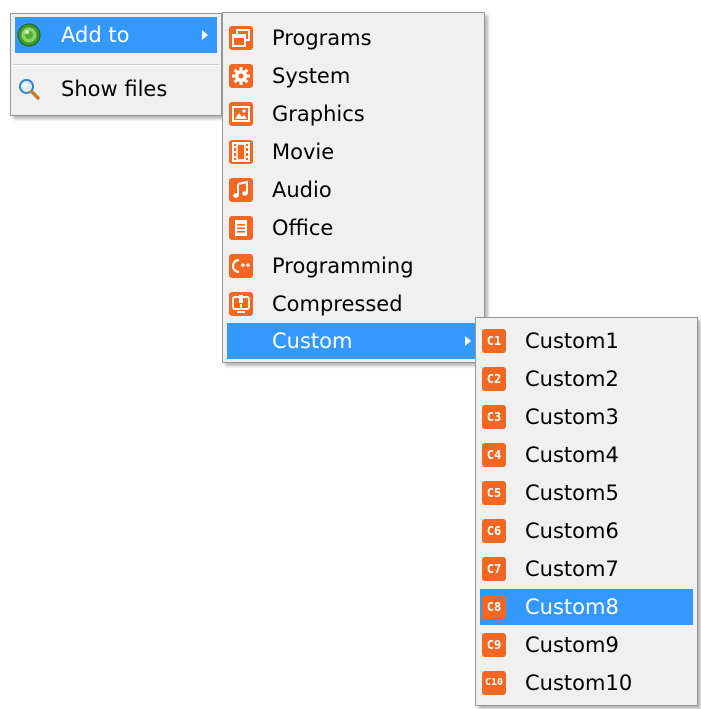 This screenshot has height=709, width=701. I want to click on archive-icon, so click(241, 304).